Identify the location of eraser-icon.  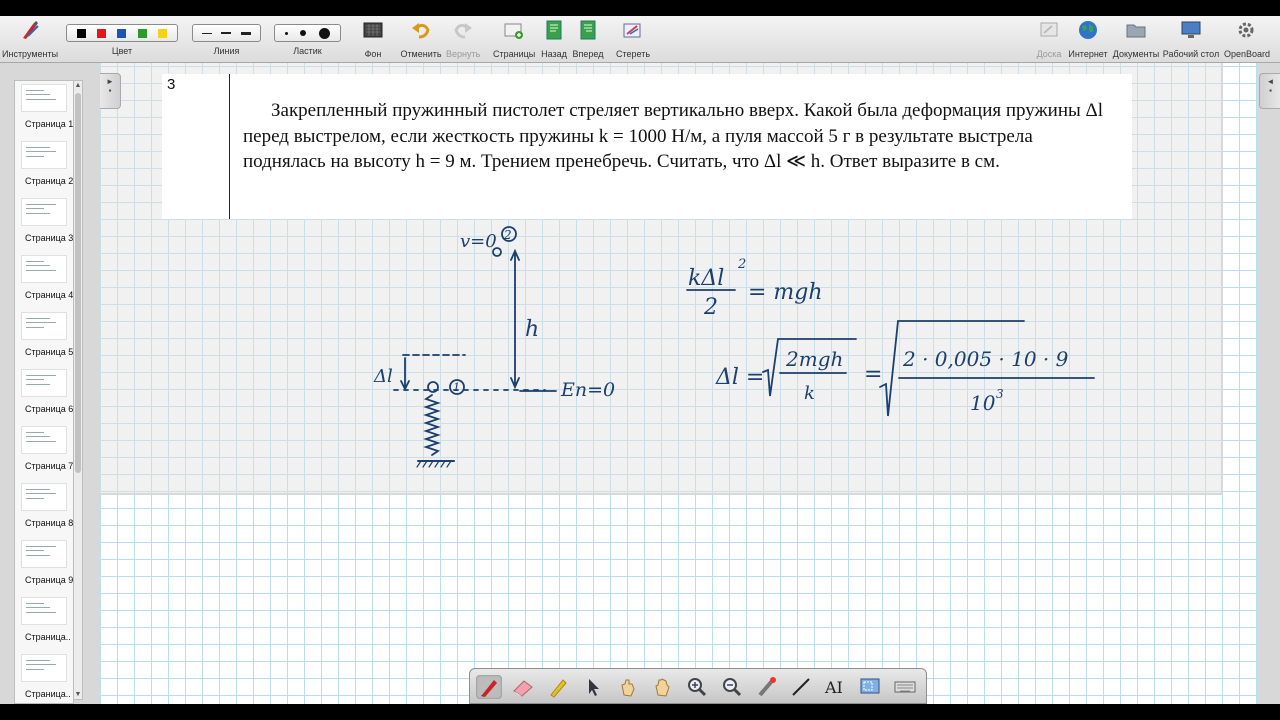
(523, 687).